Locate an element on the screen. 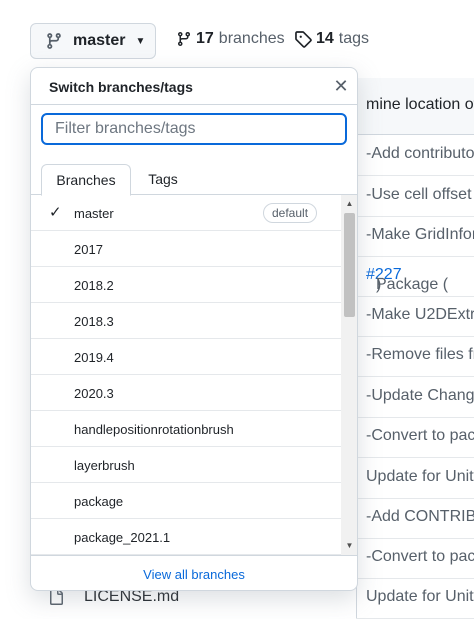  commit-message: Package (#227) is located at coordinates (407, 279).